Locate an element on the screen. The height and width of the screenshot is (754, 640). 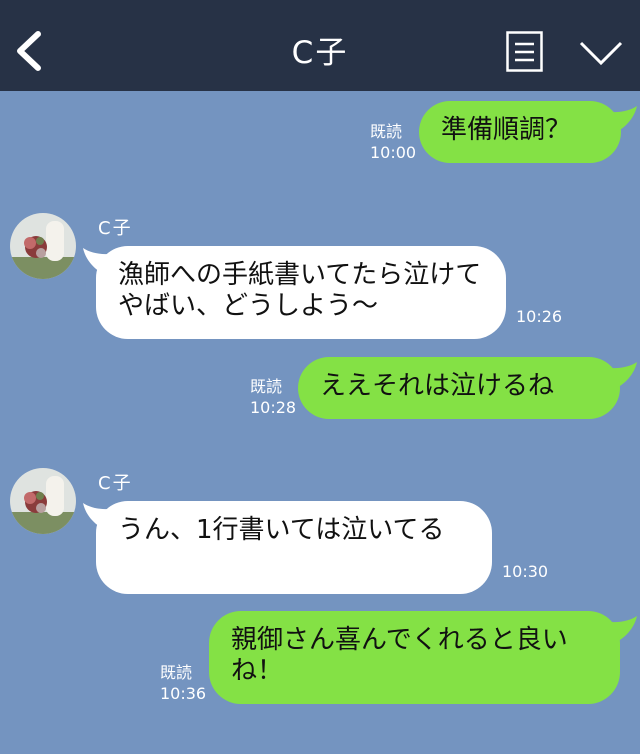
message-time: 10:00 is located at coordinates (393, 152).